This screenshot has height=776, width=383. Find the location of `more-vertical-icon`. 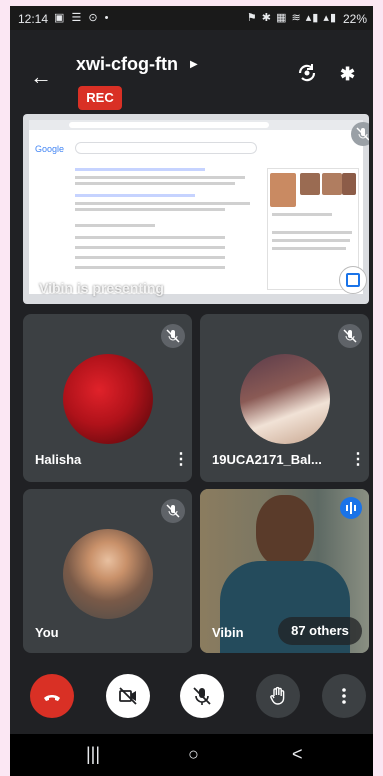

more-vertical-icon is located at coordinates (344, 696).